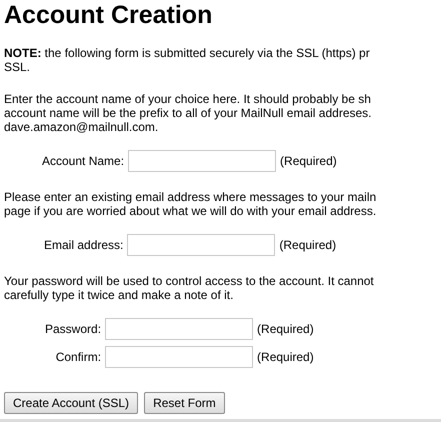  I want to click on paragraph-line: page if you are worried about what we will do with your email address., so click(190, 211).